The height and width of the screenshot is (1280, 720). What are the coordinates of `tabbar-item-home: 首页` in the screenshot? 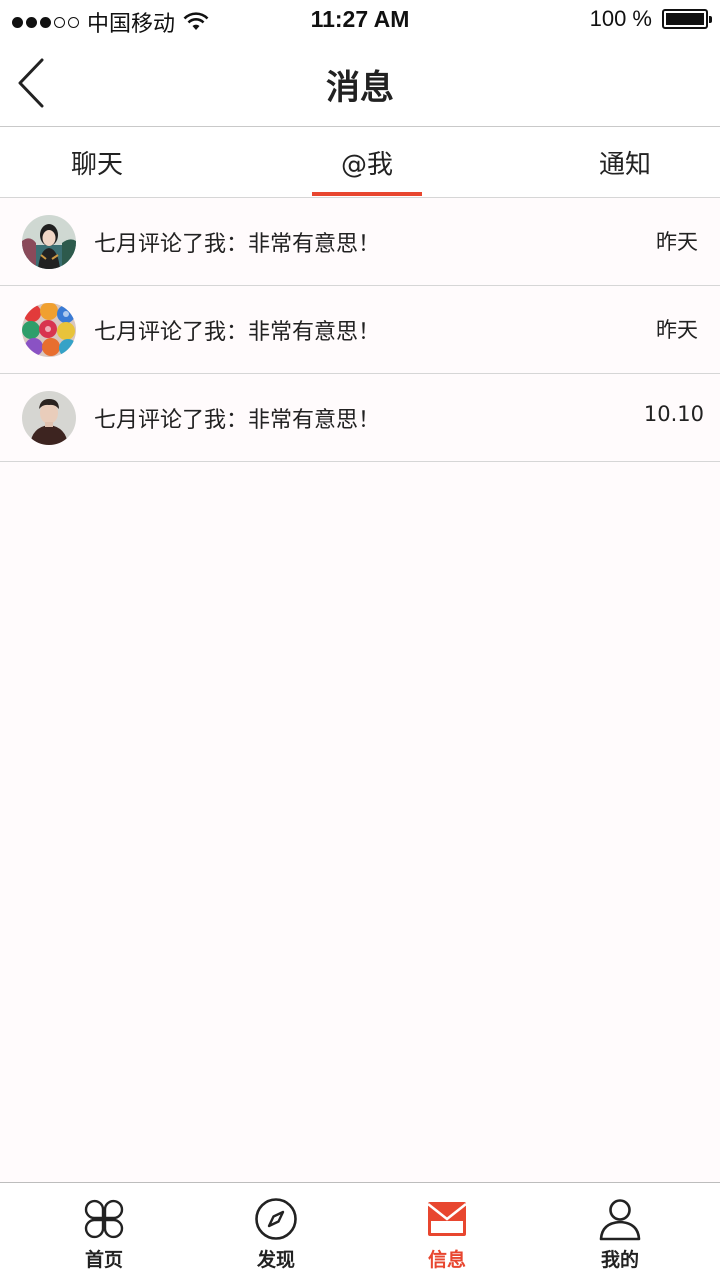 It's located at (104, 1231).